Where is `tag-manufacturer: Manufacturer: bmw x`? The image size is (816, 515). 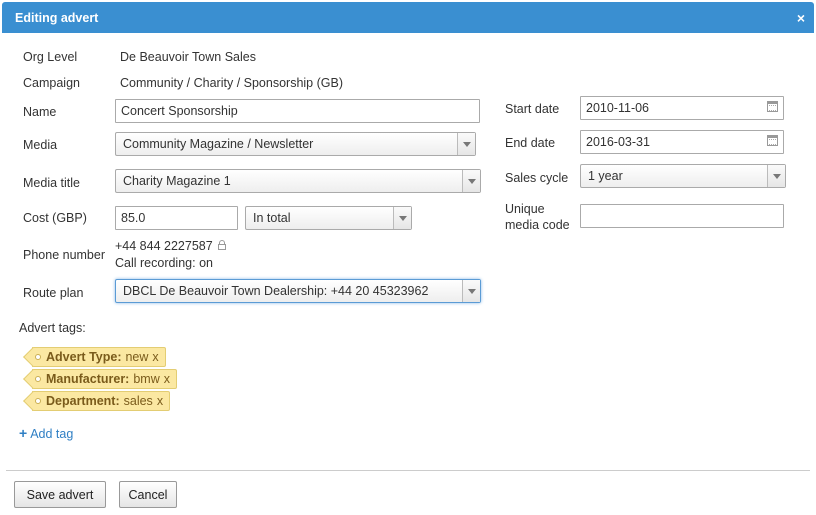 tag-manufacturer: Manufacturer: bmw x is located at coordinates (104, 379).